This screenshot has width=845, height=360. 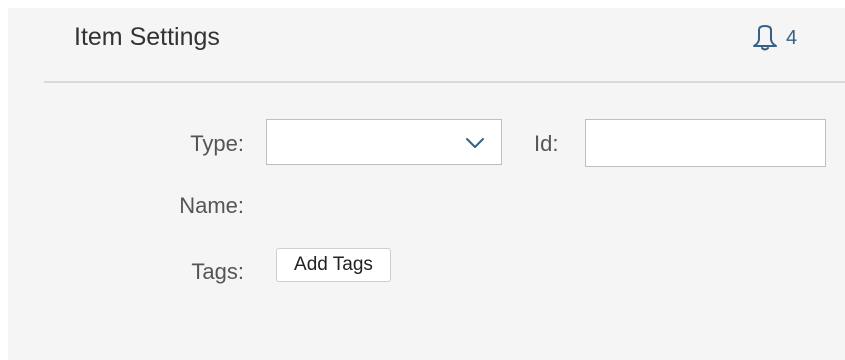 What do you see at coordinates (384, 142) in the screenshot?
I see `type-dropdown` at bounding box center [384, 142].